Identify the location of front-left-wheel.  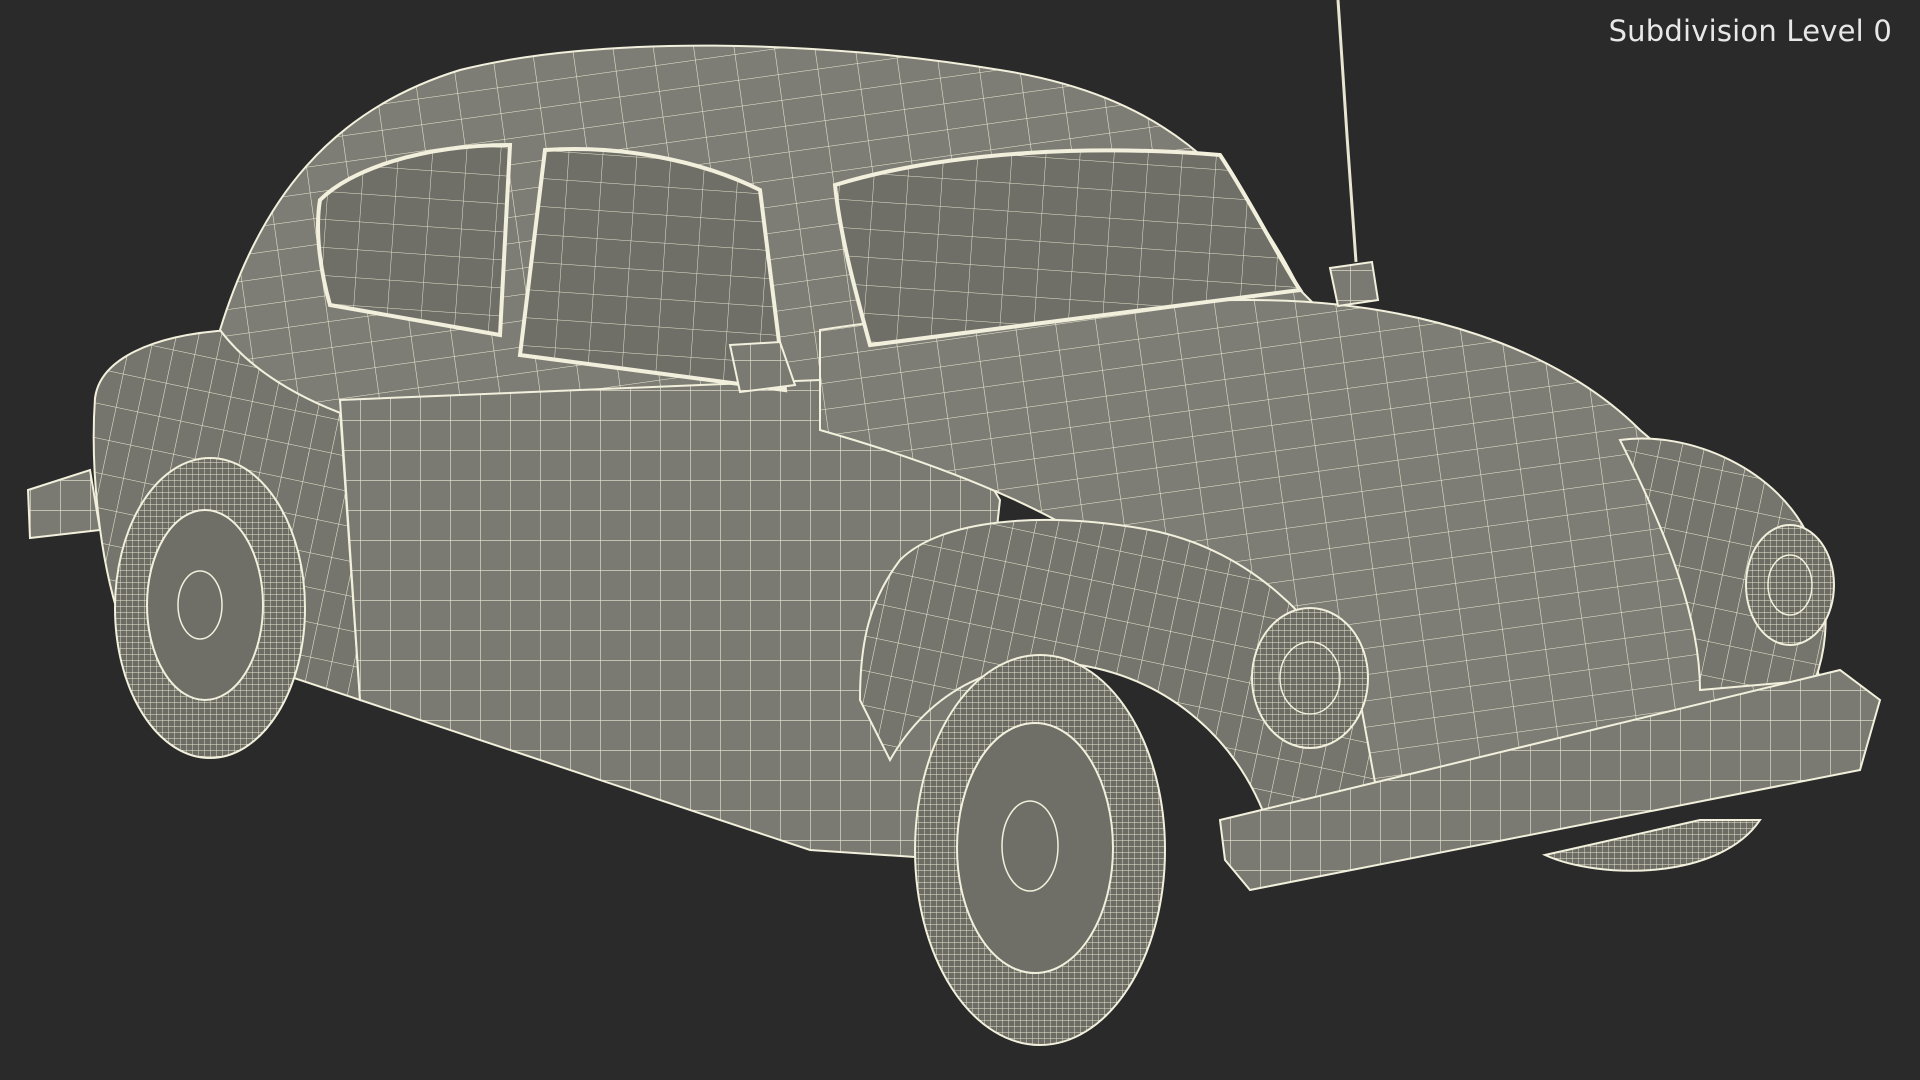
(1040, 850).